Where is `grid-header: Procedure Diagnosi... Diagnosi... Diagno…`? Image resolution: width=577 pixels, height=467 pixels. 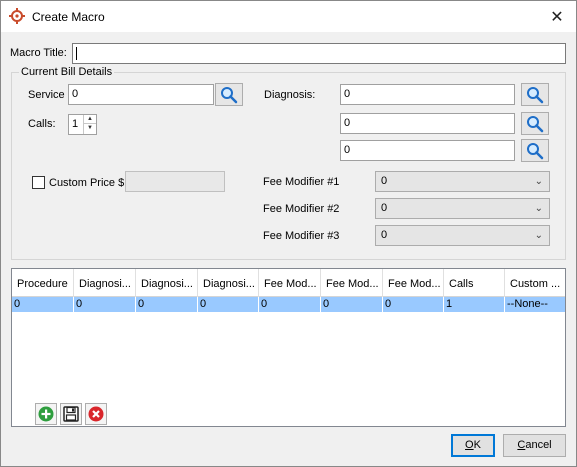 grid-header: Procedure Diagnosi... Diagnosi... Diagno… is located at coordinates (288, 283).